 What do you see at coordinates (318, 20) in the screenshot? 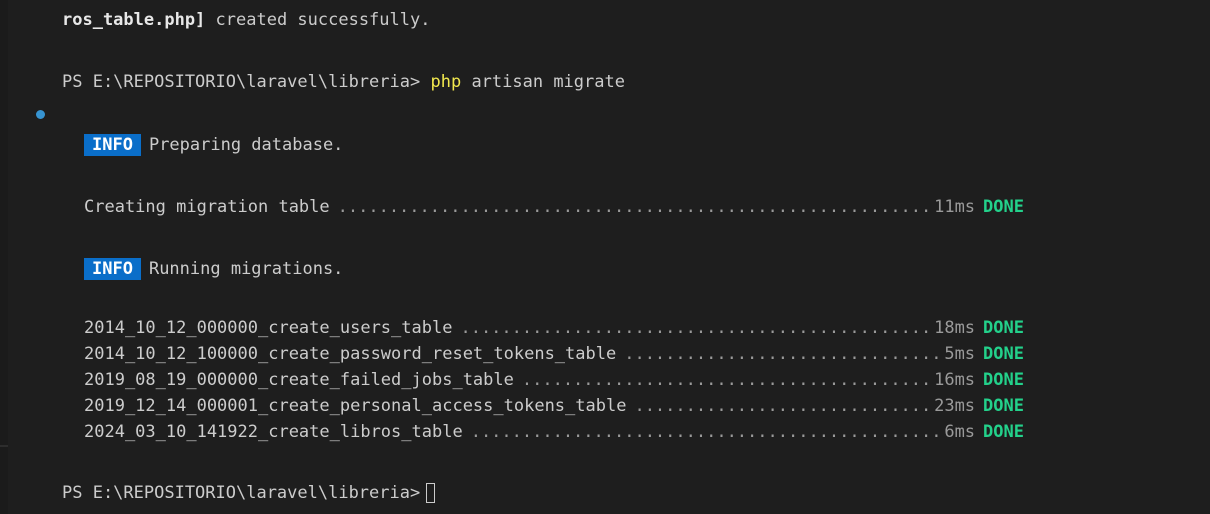
I see `created-message: created successfully.` at bounding box center [318, 20].